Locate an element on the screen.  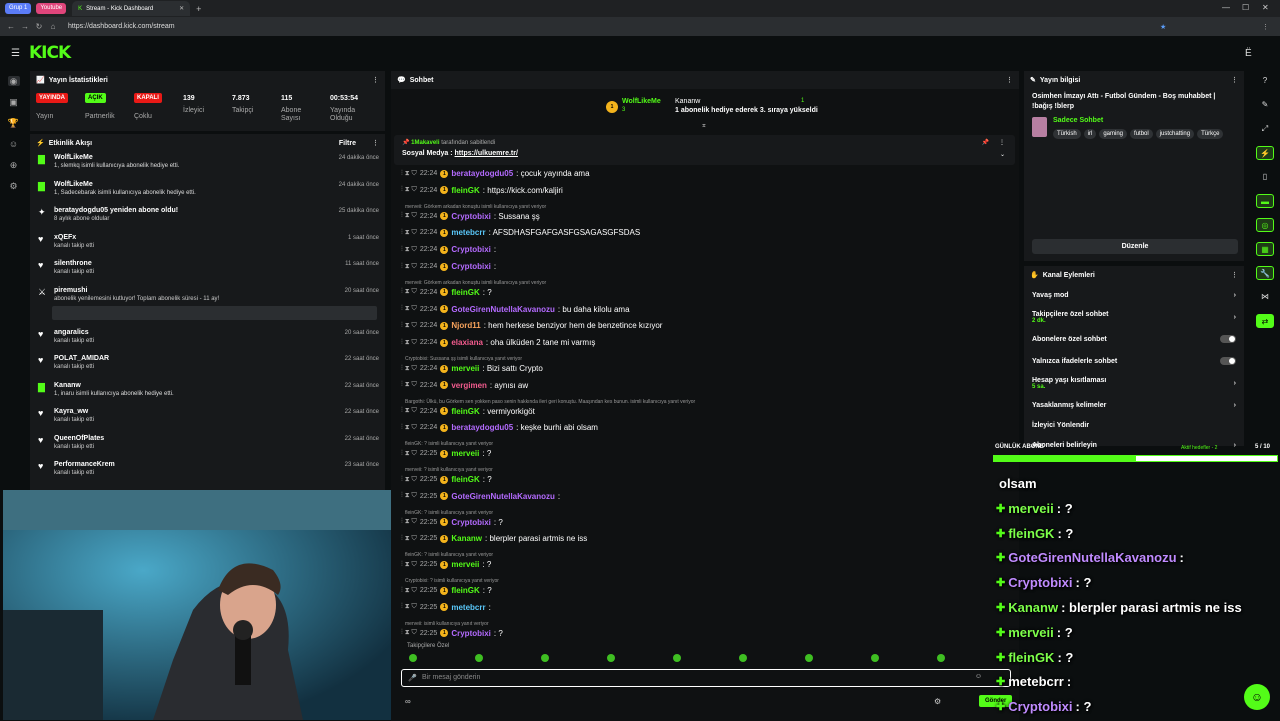
trophy-nav-icon: 🏆 is located at coordinates (14, 123).